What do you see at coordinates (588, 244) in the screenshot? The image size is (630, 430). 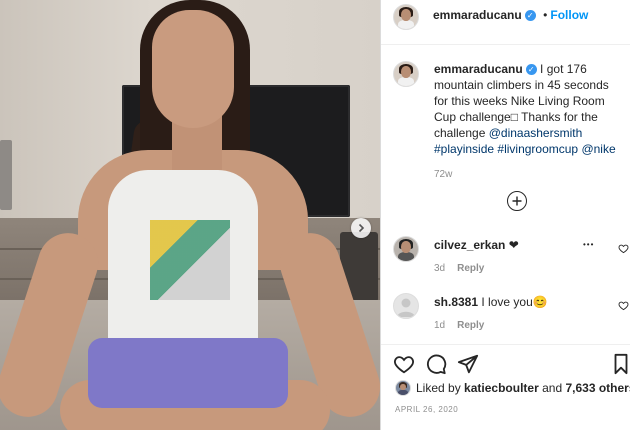 I see `comment-options-button: •••` at bounding box center [588, 244].